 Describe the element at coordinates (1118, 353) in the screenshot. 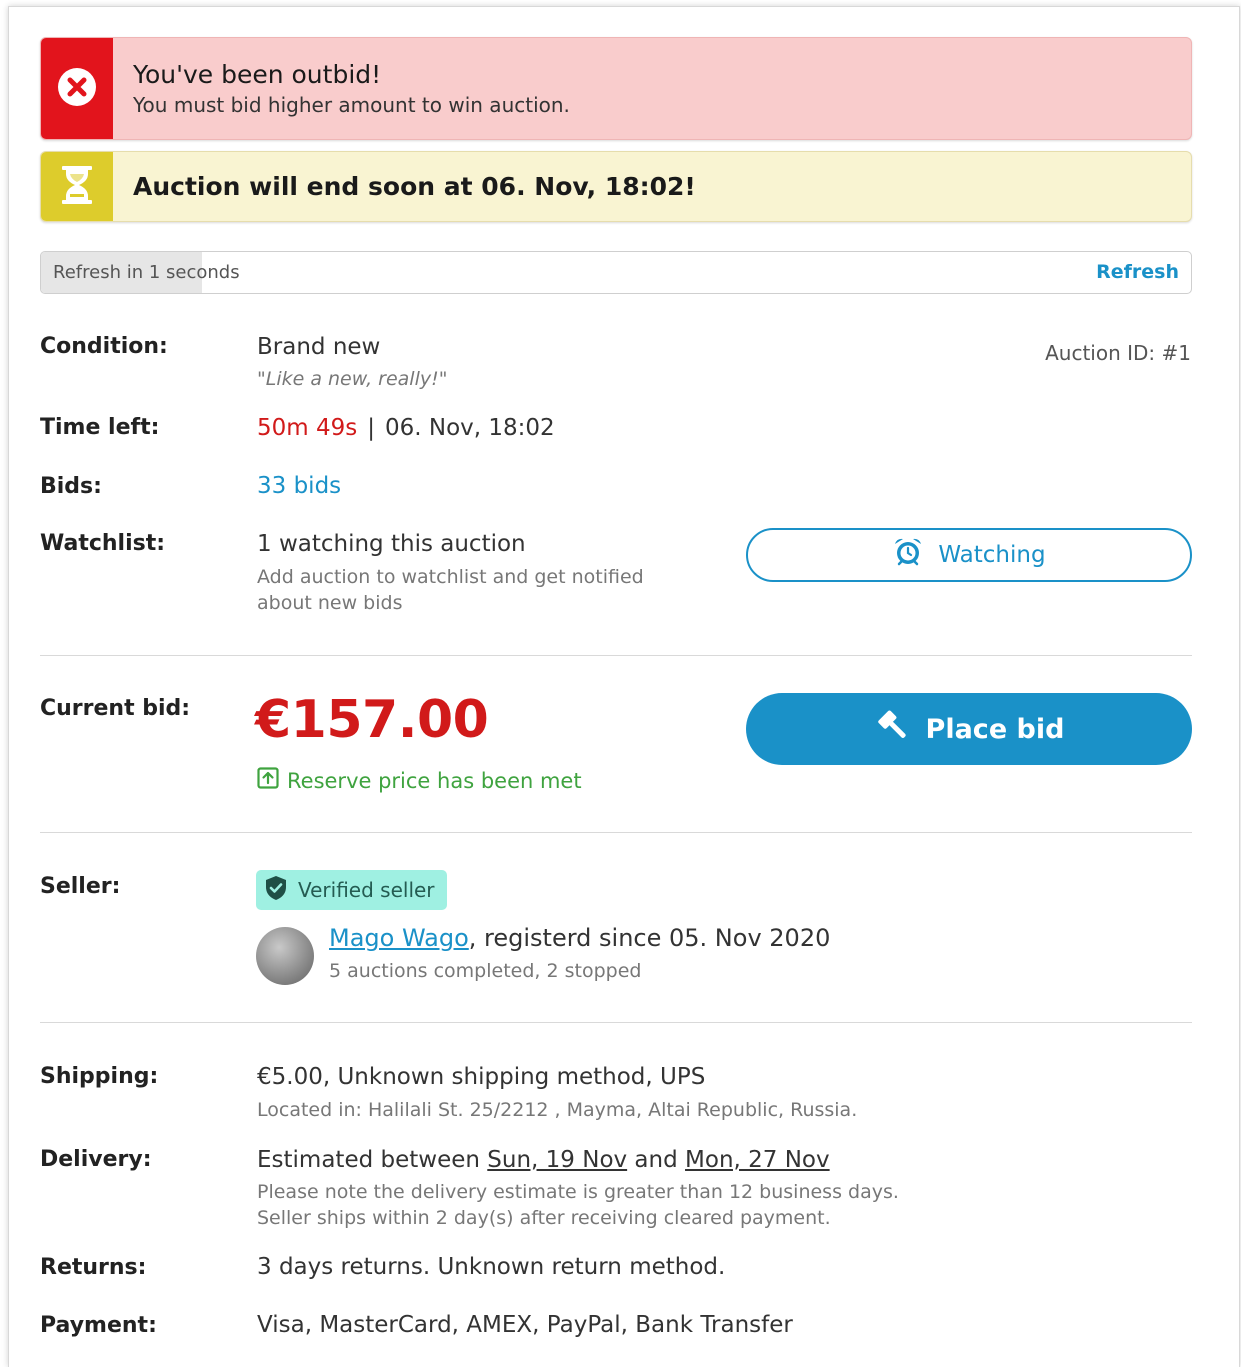

I see `auction-id: Auction ID: #1` at that location.